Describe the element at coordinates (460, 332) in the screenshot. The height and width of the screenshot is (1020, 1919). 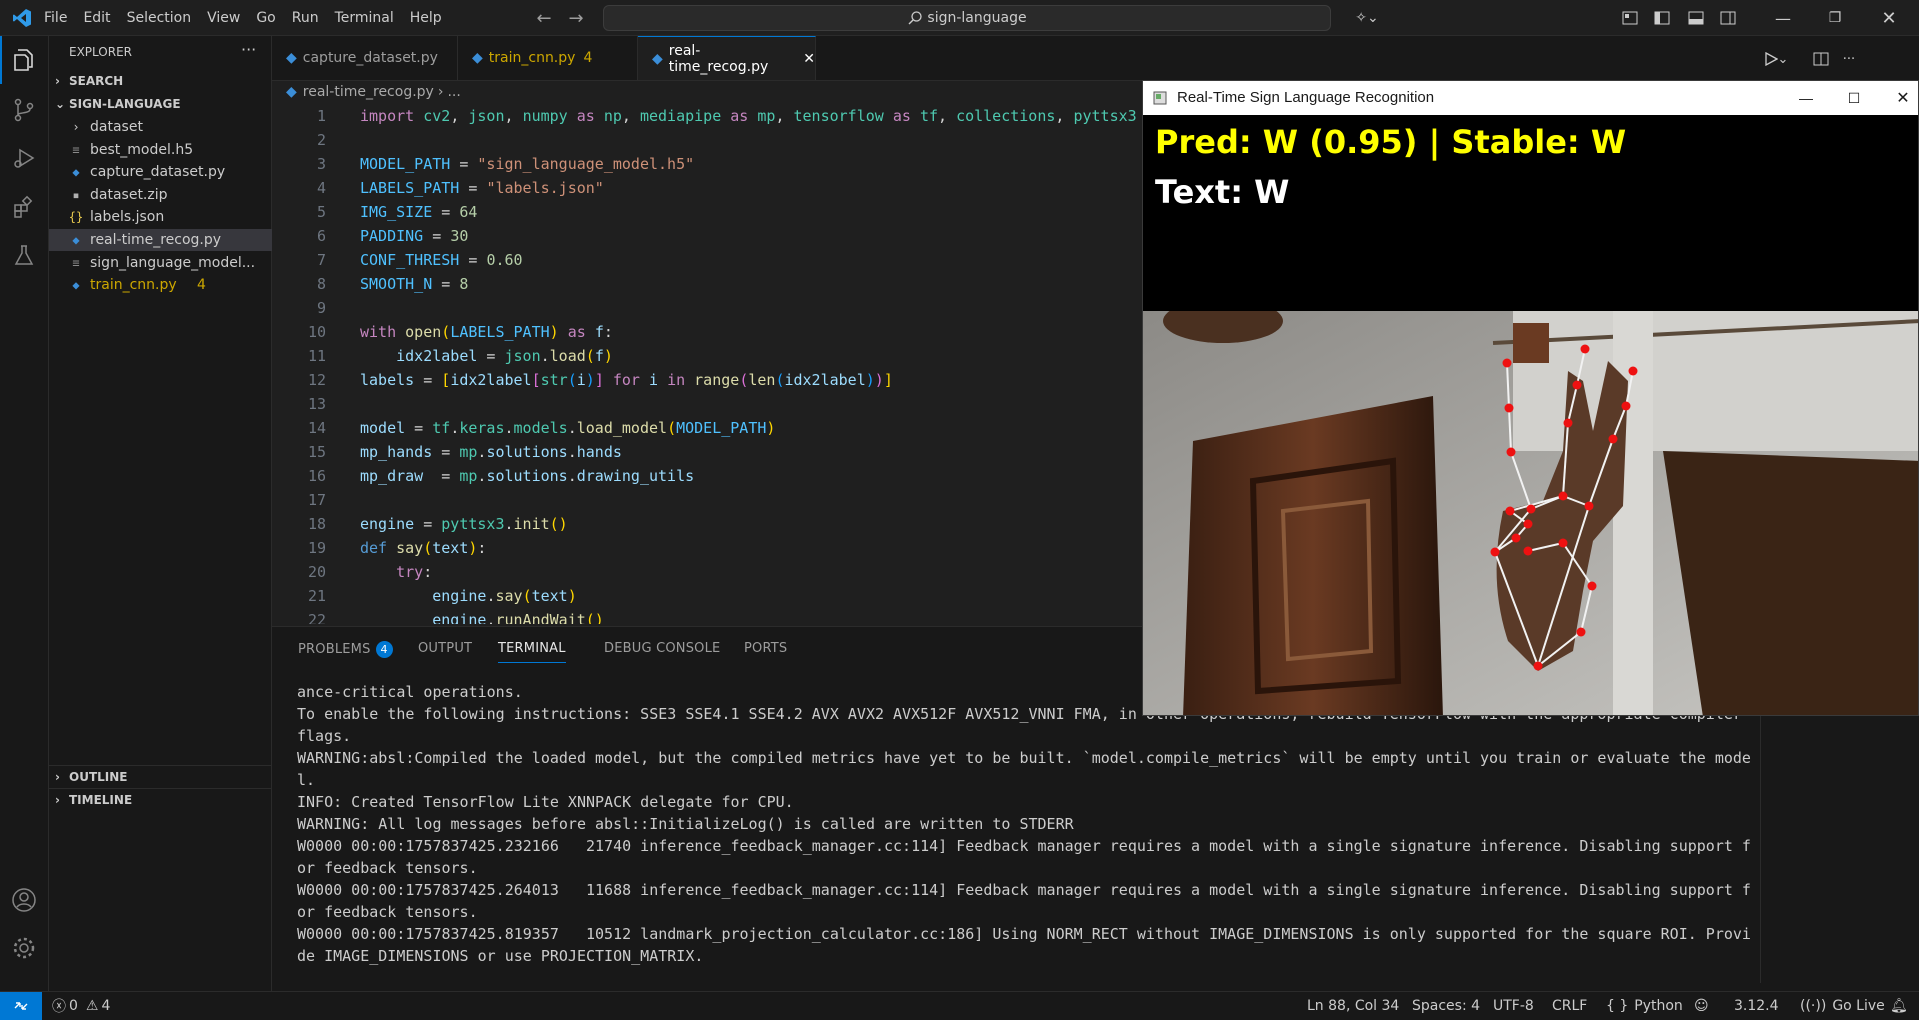
I see `code-line: 10 with open(LABELS_PATH) as f:` at that location.